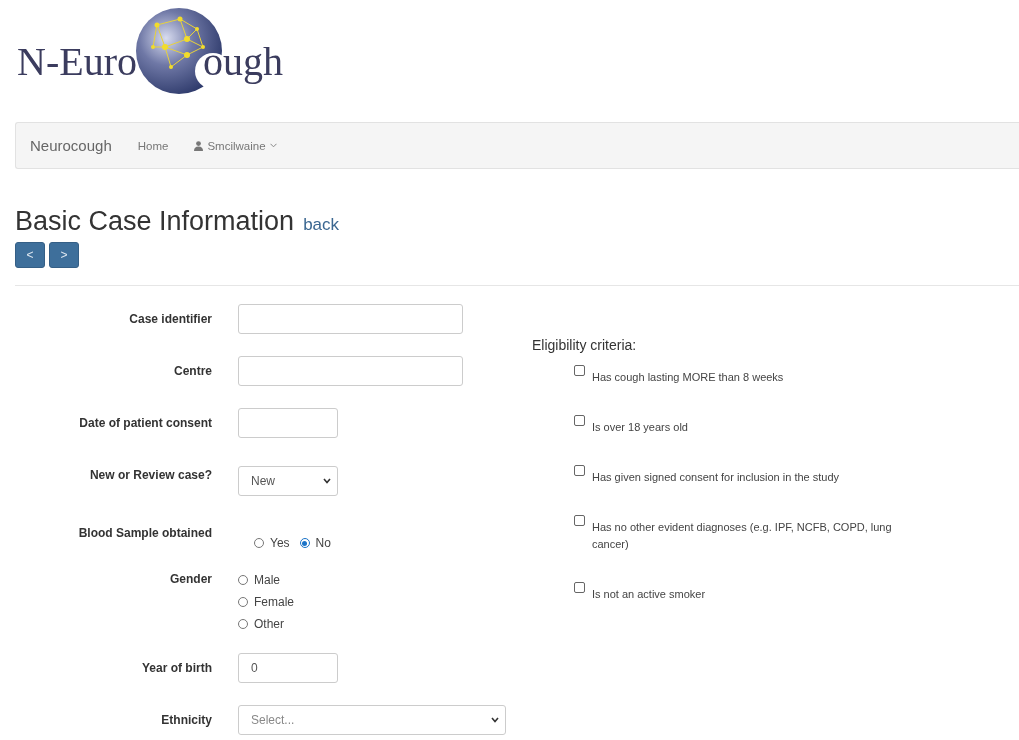 This screenshot has width=1019, height=740. What do you see at coordinates (267, 580) in the screenshot?
I see `radio-label: Male` at bounding box center [267, 580].